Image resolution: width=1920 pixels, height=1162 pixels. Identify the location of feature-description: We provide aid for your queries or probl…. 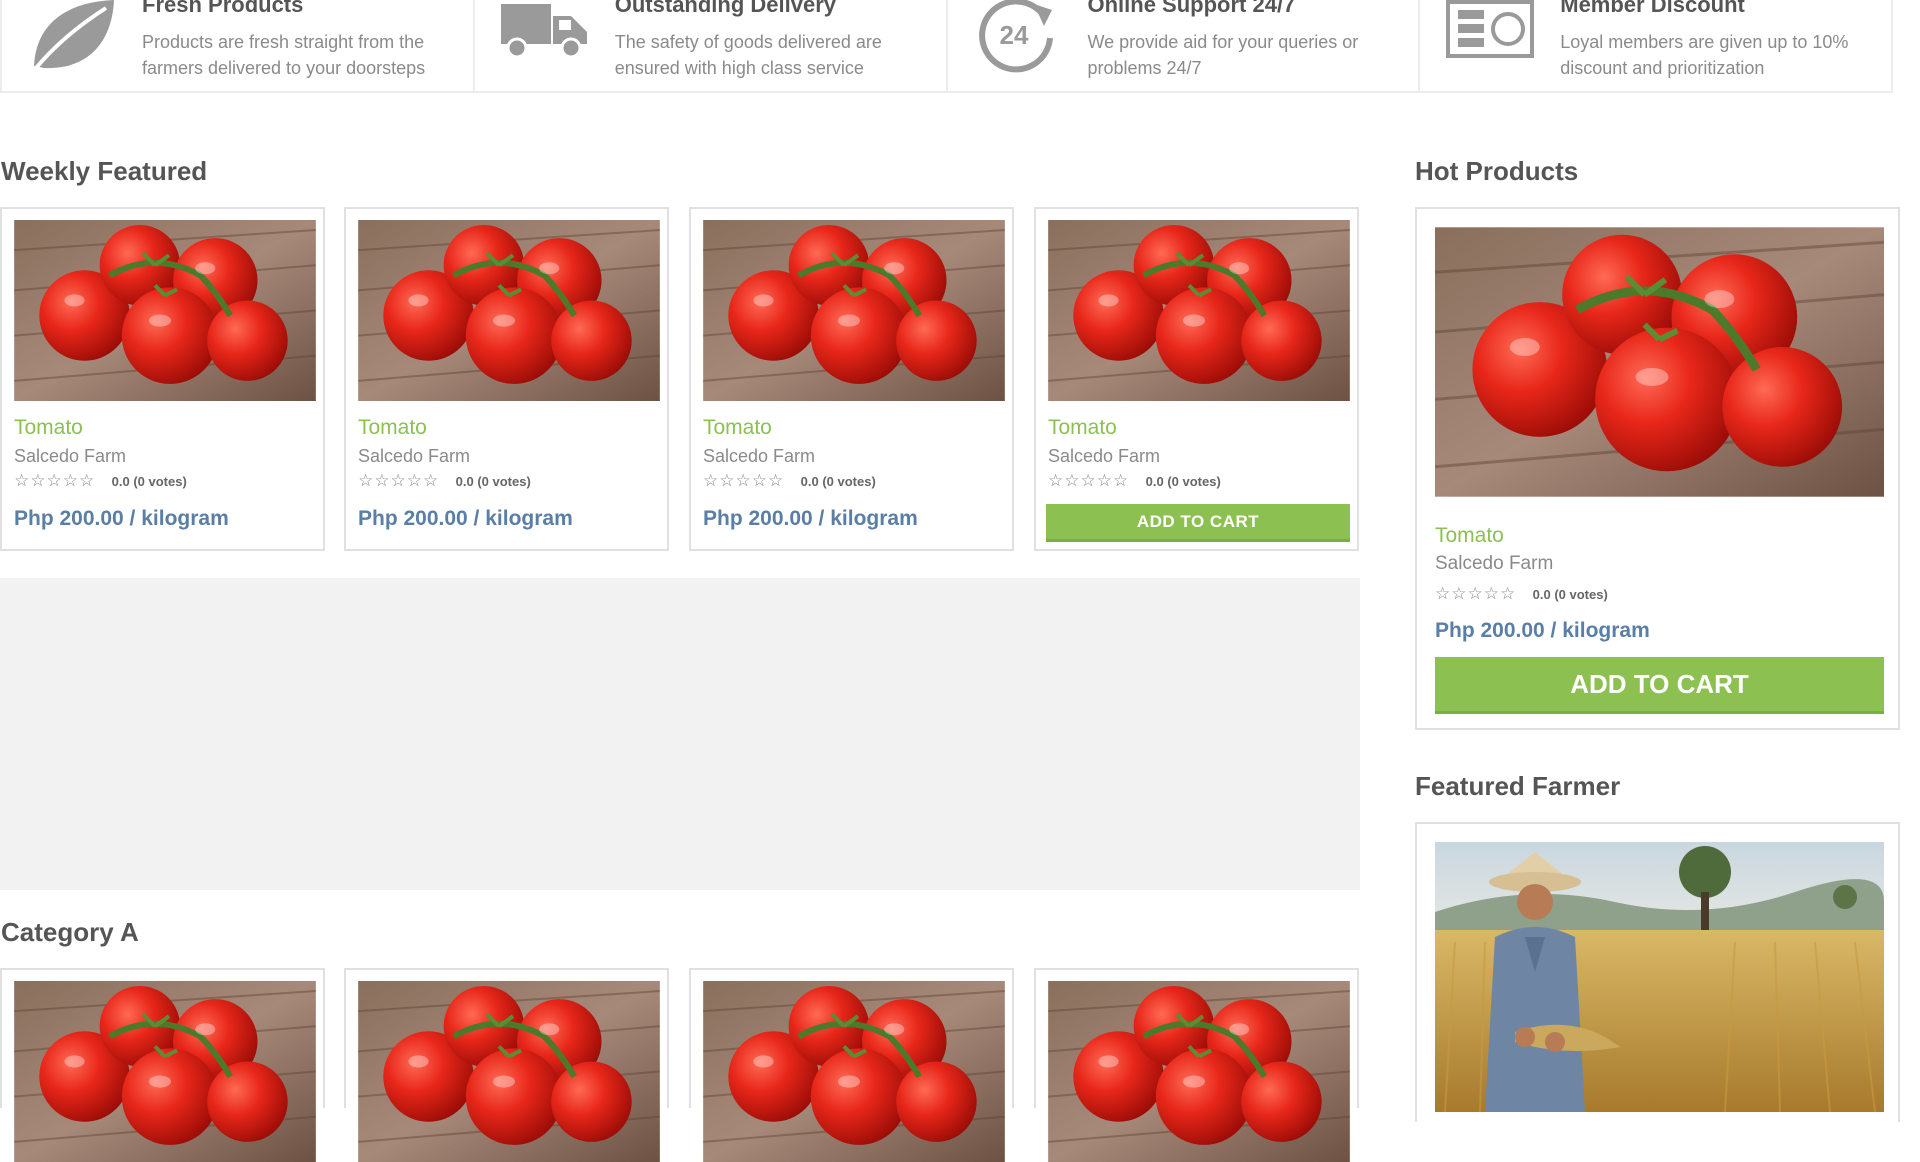
(1223, 55).